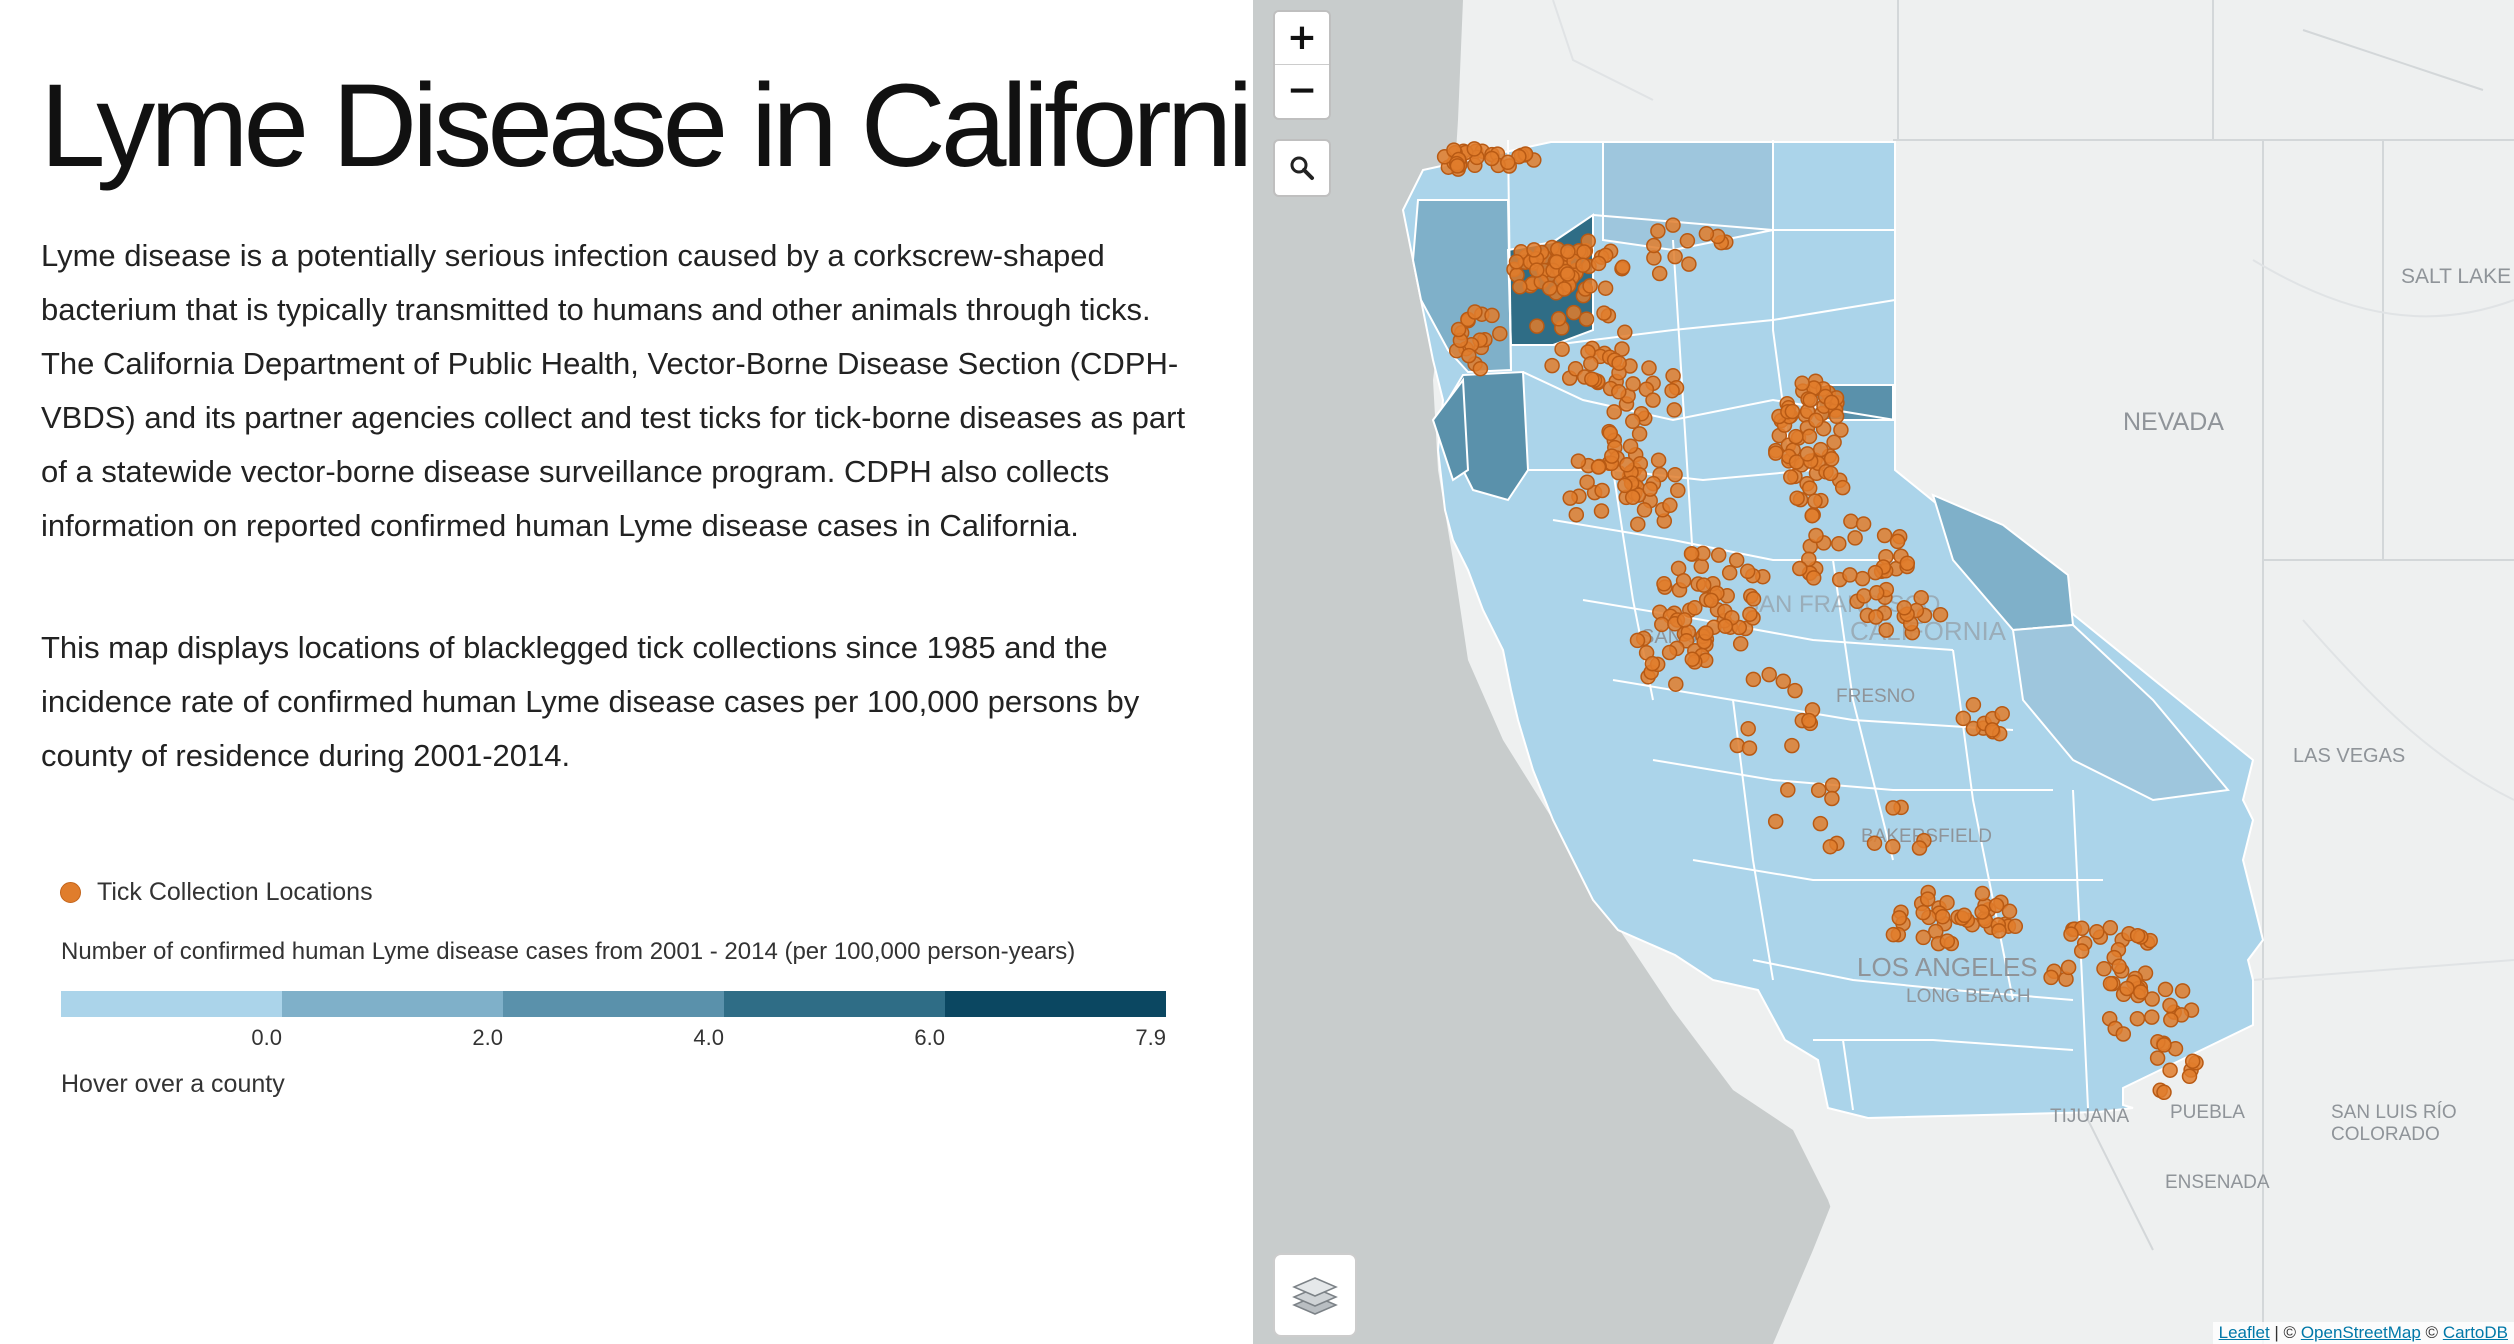  What do you see at coordinates (1302, 91) in the screenshot?
I see `zoom-out-button: −` at bounding box center [1302, 91].